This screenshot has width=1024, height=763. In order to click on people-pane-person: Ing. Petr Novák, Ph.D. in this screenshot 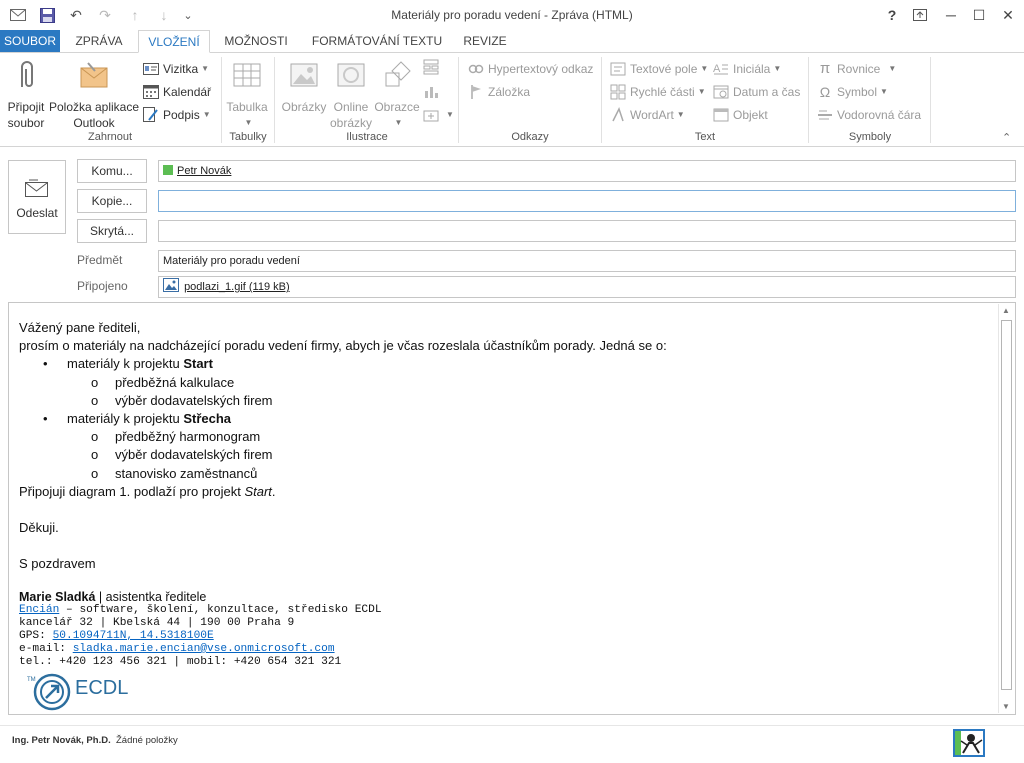, I will do `click(61, 740)`.